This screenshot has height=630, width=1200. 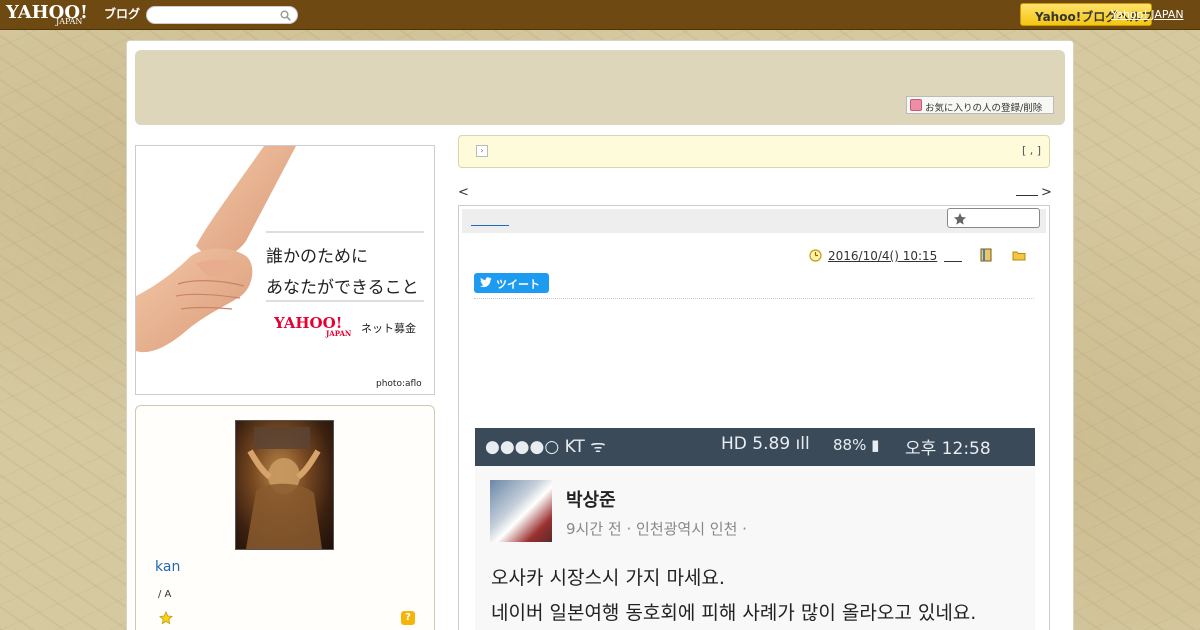 I want to click on folder-icon, so click(x=1019, y=255).